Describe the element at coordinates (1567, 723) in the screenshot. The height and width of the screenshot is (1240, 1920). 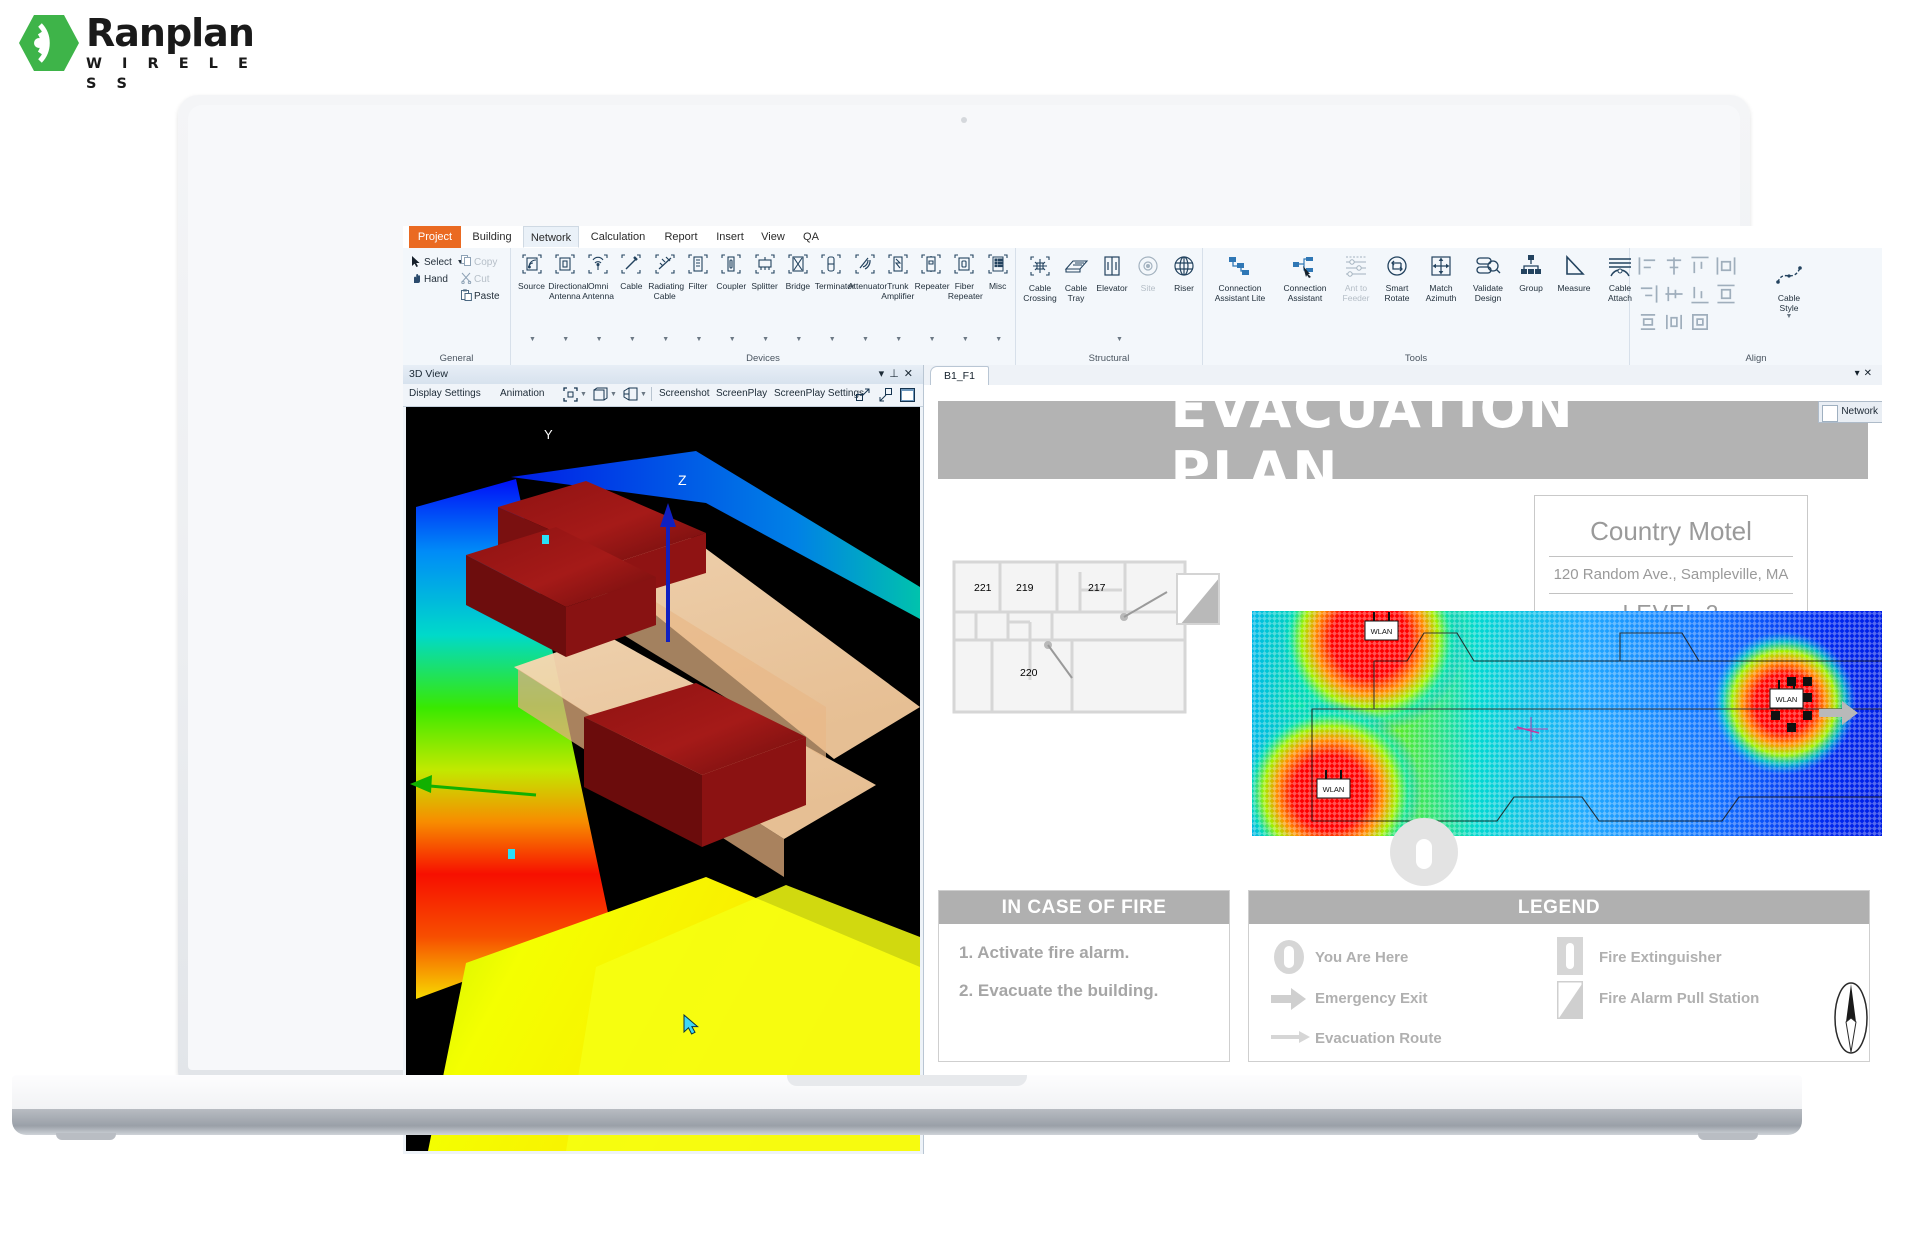
I see `rf-heatmap-overlay: WLAN WLAN WLAN` at that location.